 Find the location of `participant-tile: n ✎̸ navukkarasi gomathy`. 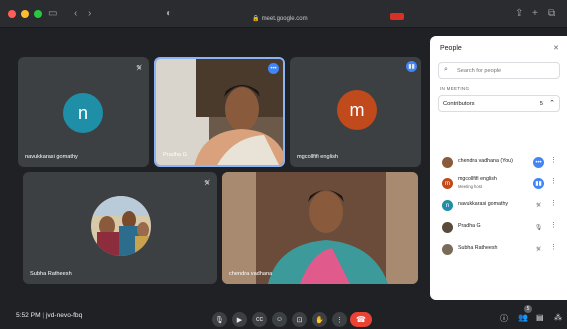

participant-tile: n ✎̸ navukkarasi gomathy is located at coordinates (83, 112).